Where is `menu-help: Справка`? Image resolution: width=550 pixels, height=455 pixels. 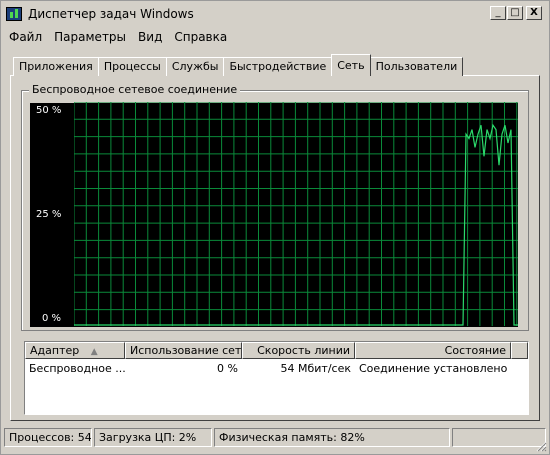
menu-help: Справка is located at coordinates (200, 39).